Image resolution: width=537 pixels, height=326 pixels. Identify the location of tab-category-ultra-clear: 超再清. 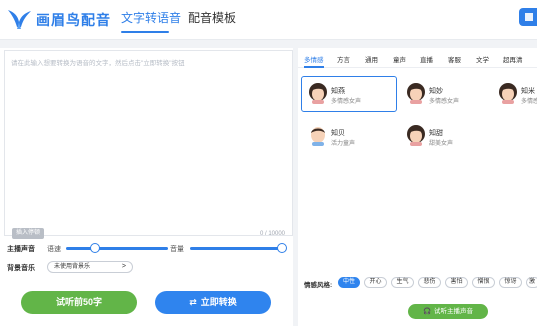
(513, 59).